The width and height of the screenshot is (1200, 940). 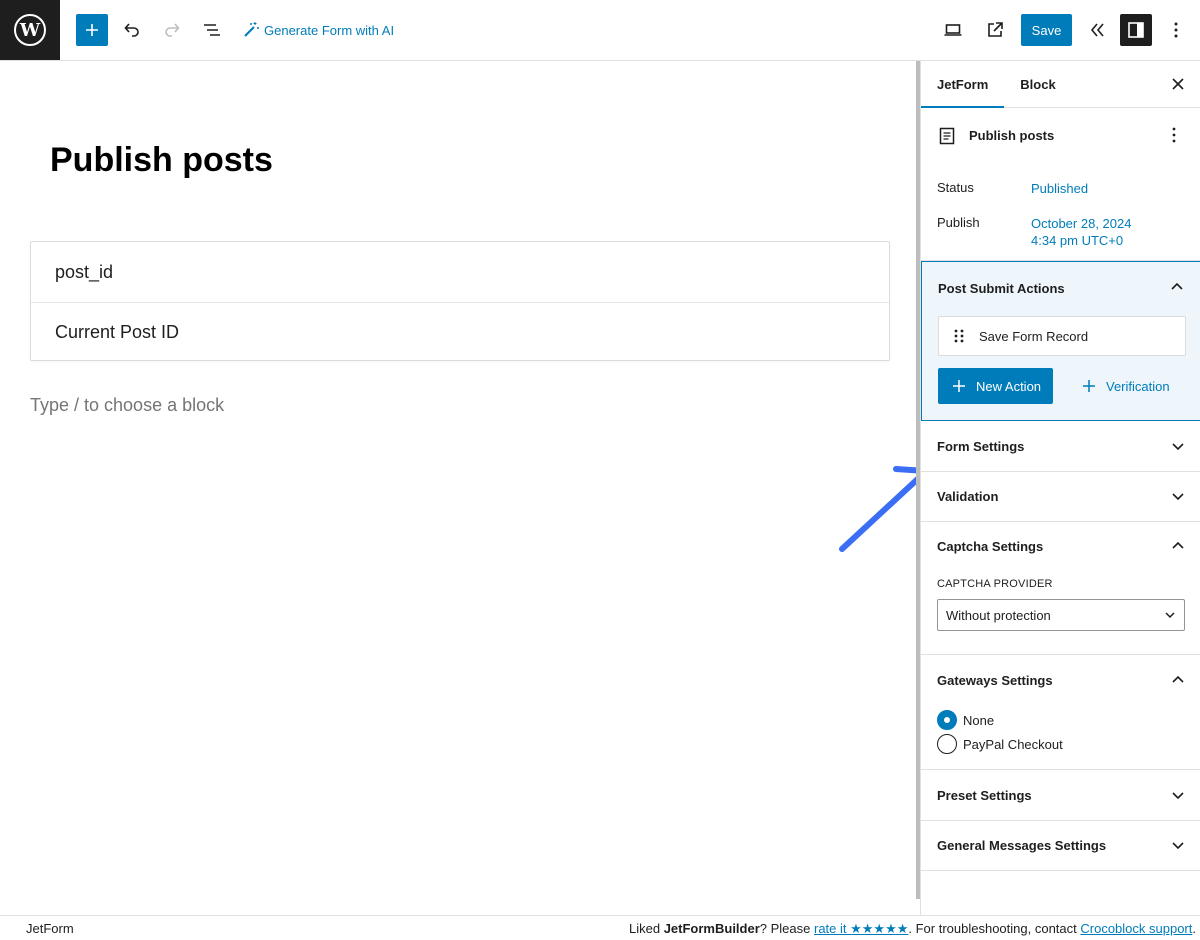 What do you see at coordinates (1046, 30) in the screenshot?
I see `save-button: Save` at bounding box center [1046, 30].